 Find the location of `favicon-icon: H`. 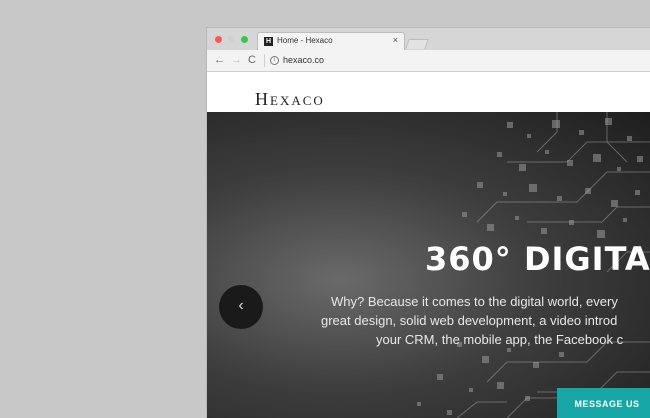

favicon-icon: H is located at coordinates (268, 41).